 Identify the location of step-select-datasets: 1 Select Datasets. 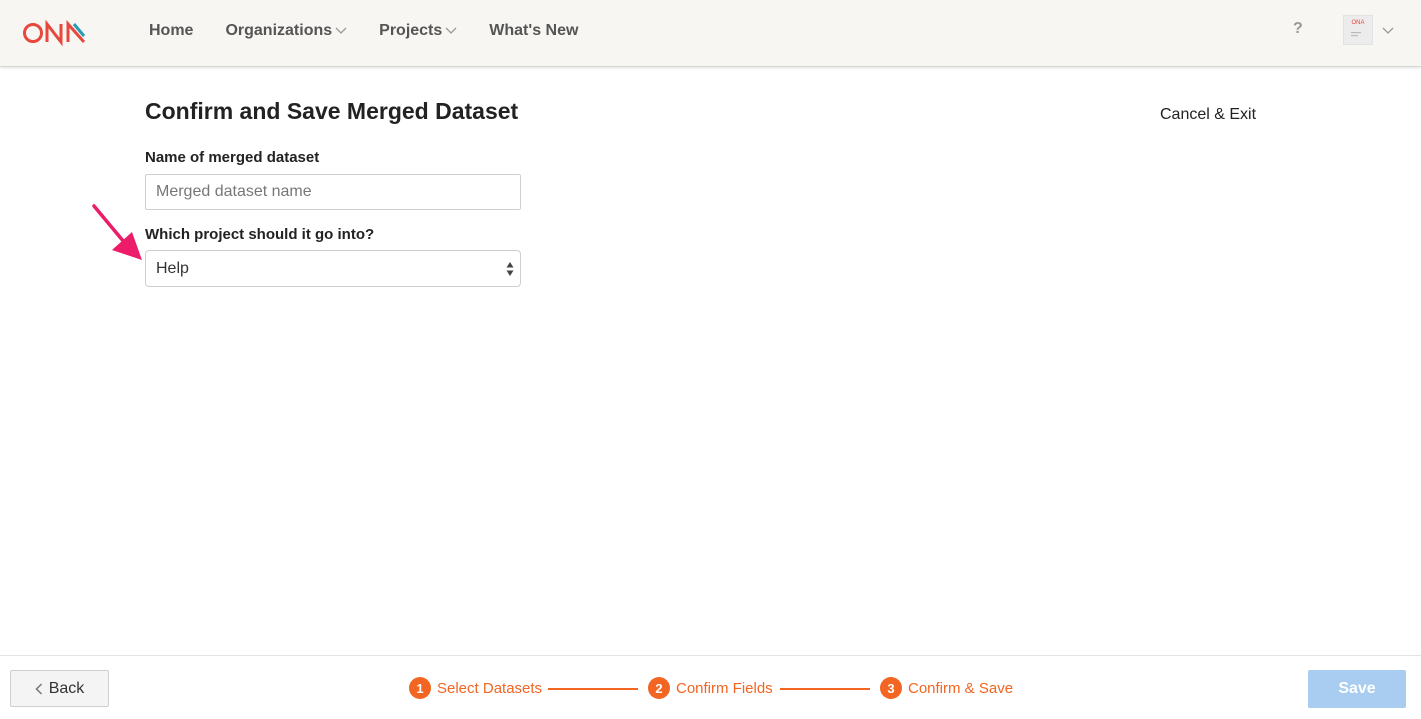
(475, 688).